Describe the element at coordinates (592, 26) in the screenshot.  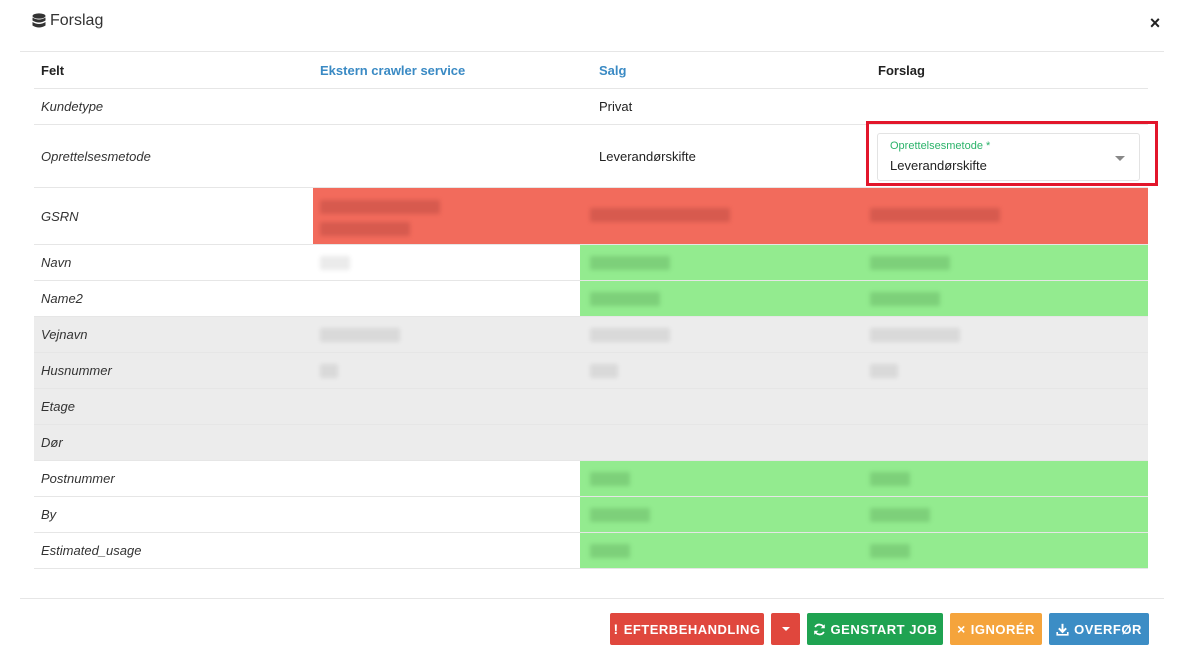
I see `modal-header: Forslag ×` at that location.